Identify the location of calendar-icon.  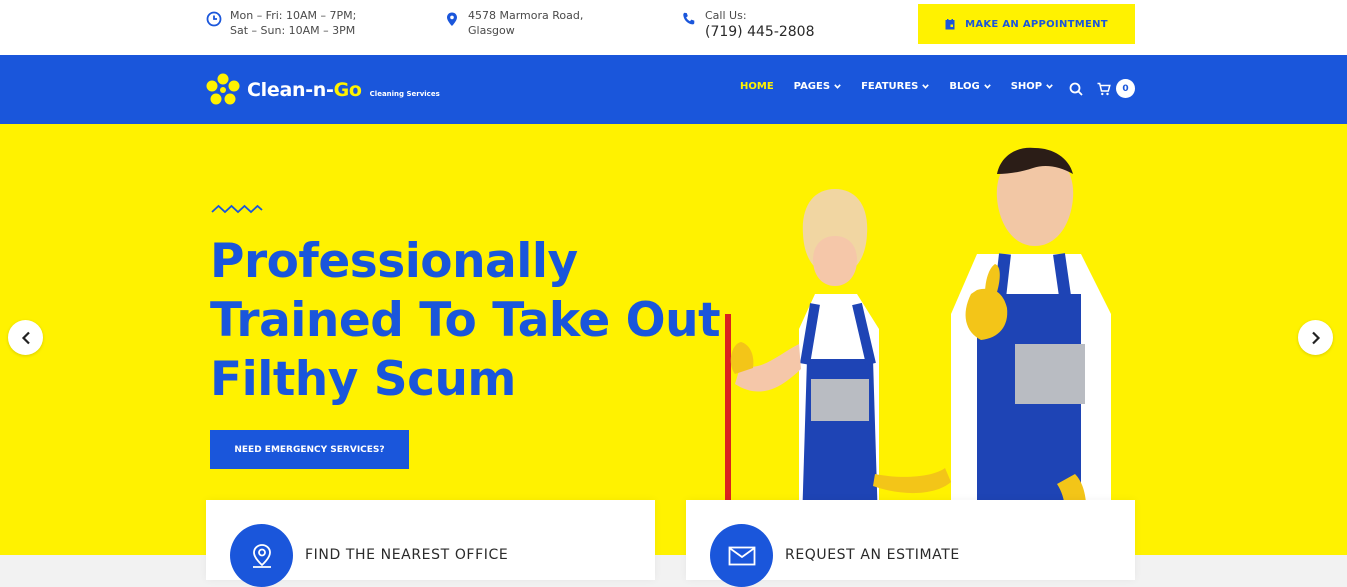
(950, 23).